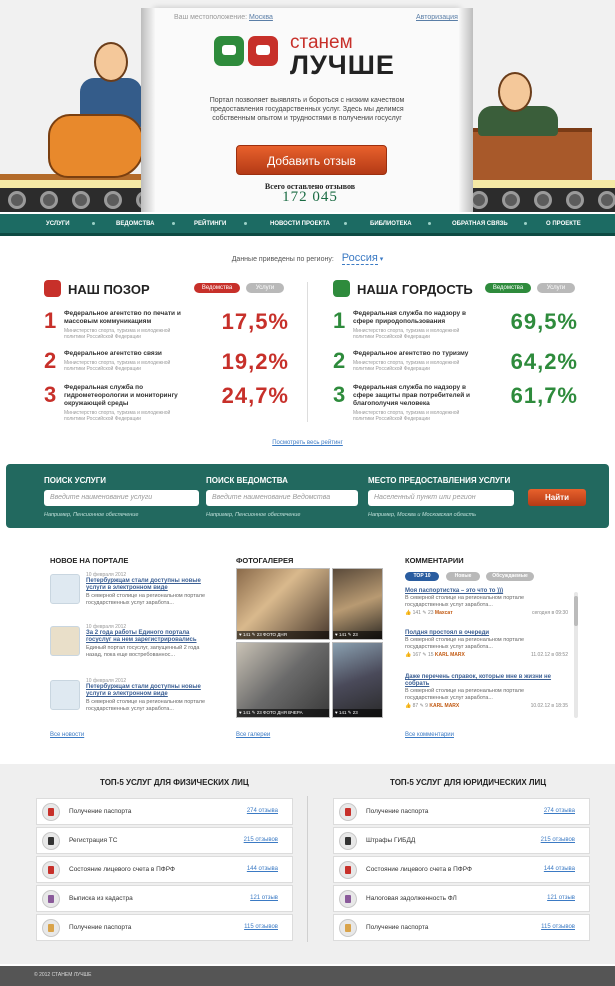 The image size is (615, 986). I want to click on shame-tab-services: Услуги, so click(265, 288).